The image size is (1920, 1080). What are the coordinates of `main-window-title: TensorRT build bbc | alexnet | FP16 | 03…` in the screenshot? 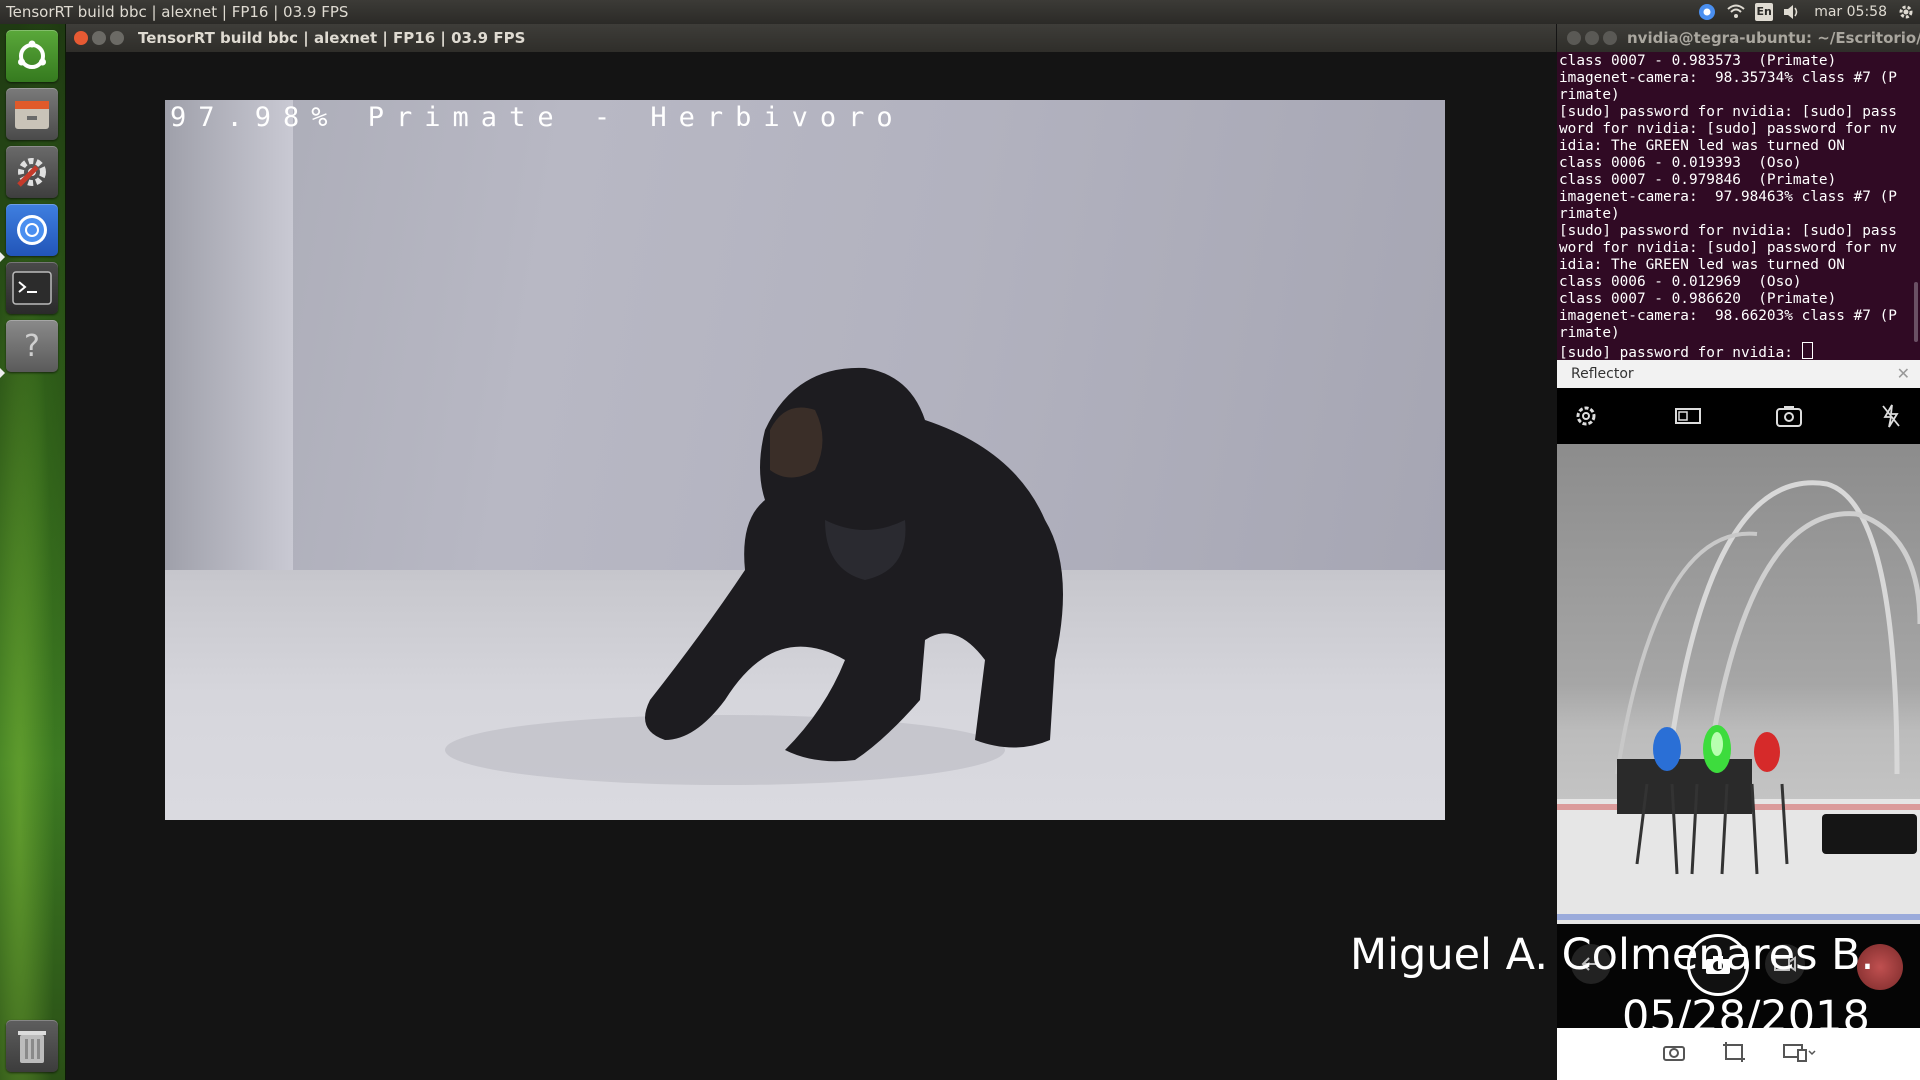 It's located at (332, 38).